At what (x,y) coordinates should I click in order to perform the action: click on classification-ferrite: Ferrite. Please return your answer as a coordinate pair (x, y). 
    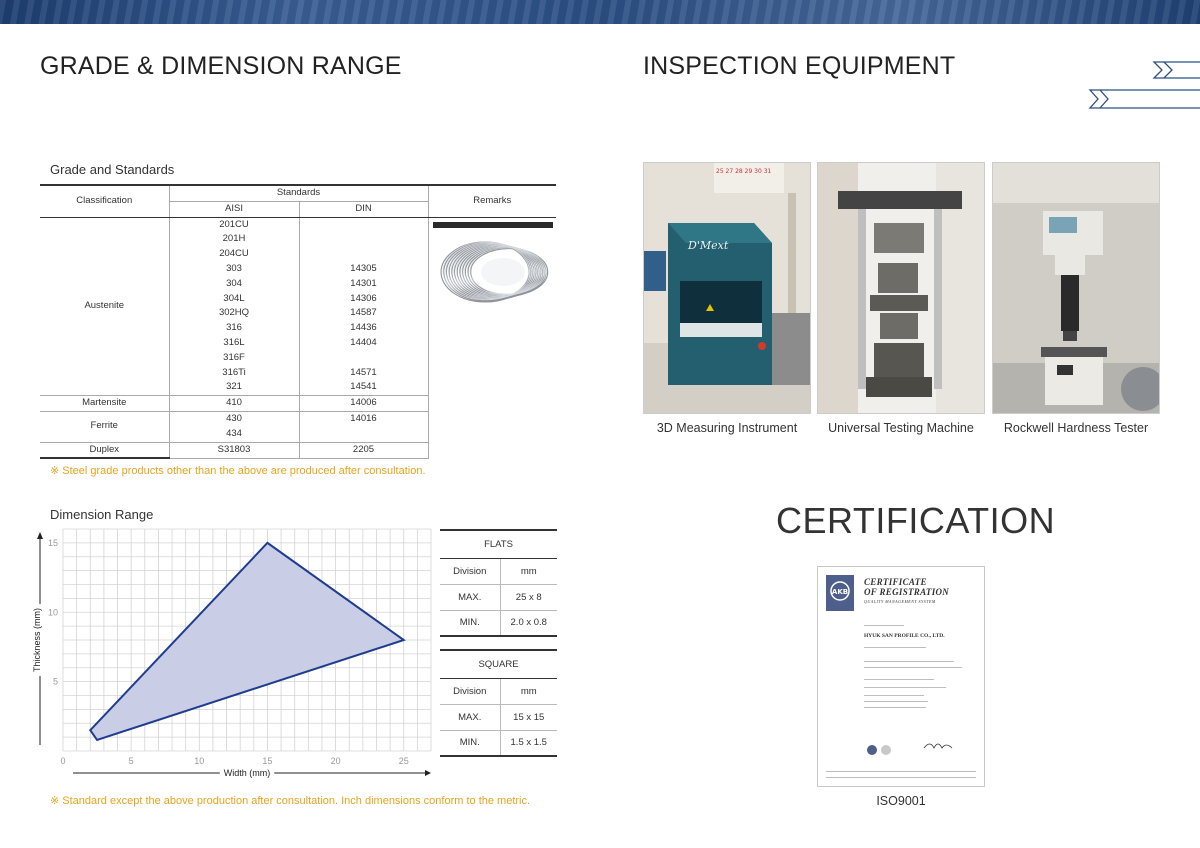
    Looking at the image, I should click on (105, 427).